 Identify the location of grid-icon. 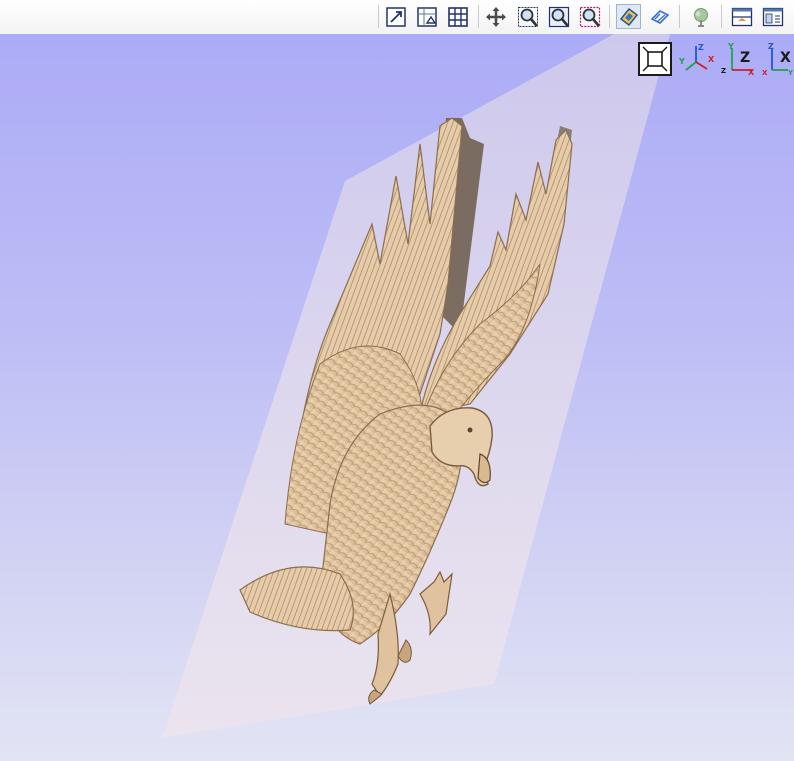
(457, 16).